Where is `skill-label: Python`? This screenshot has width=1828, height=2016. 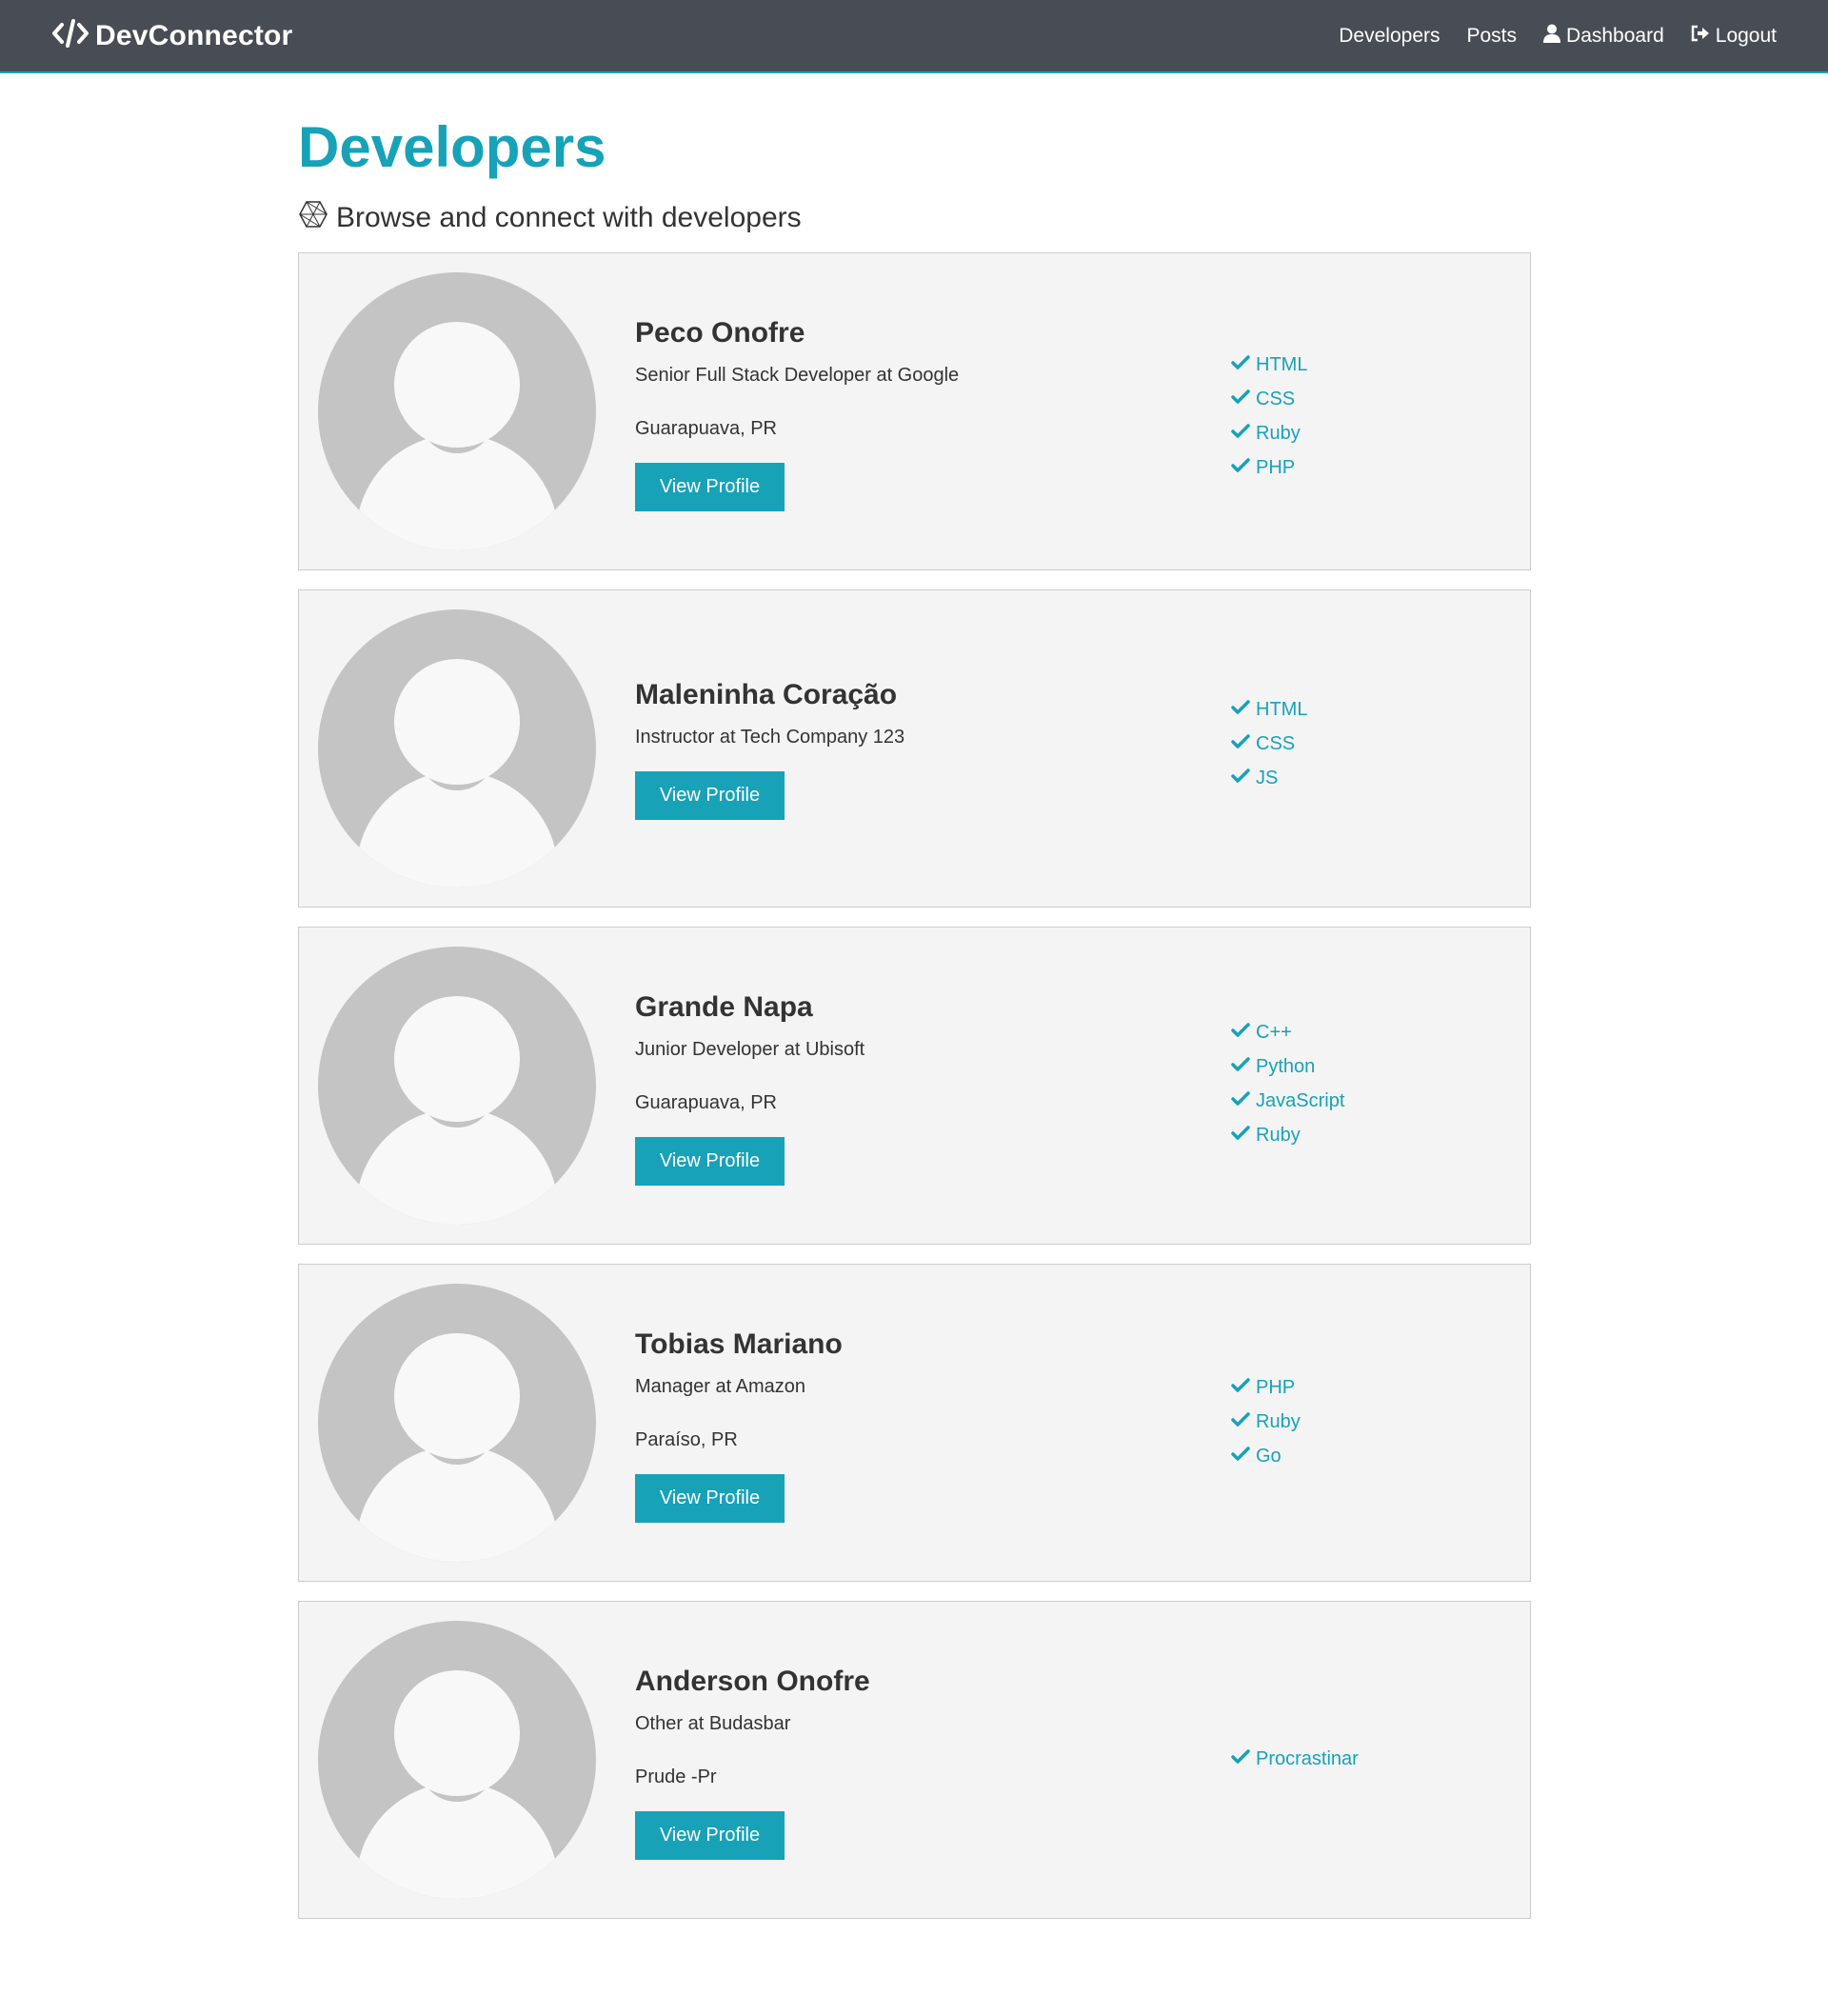
skill-label: Python is located at coordinates (1286, 1066).